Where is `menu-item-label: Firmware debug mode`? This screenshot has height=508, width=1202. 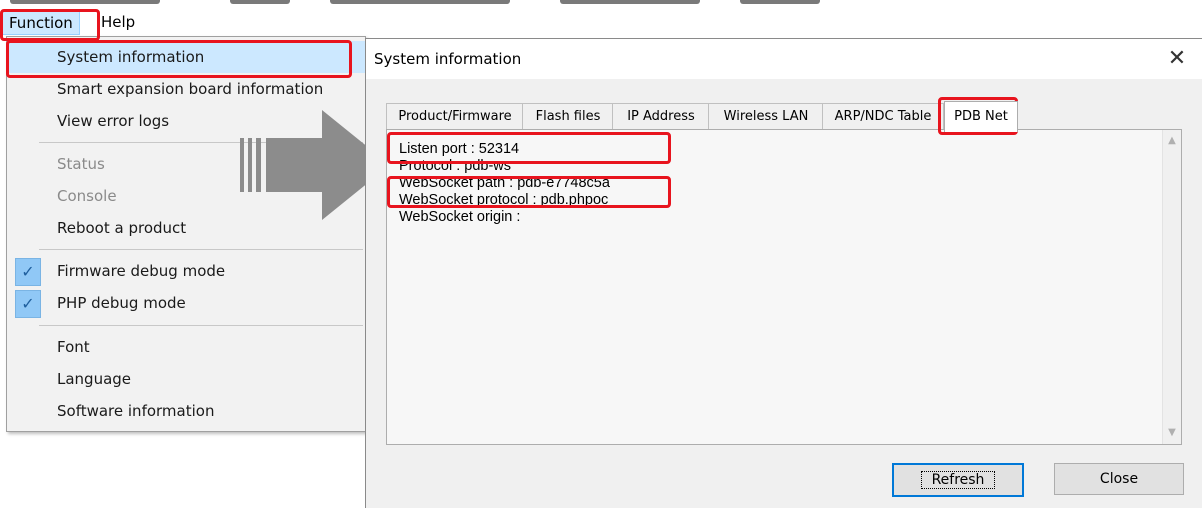
menu-item-label: Firmware debug mode is located at coordinates (141, 271).